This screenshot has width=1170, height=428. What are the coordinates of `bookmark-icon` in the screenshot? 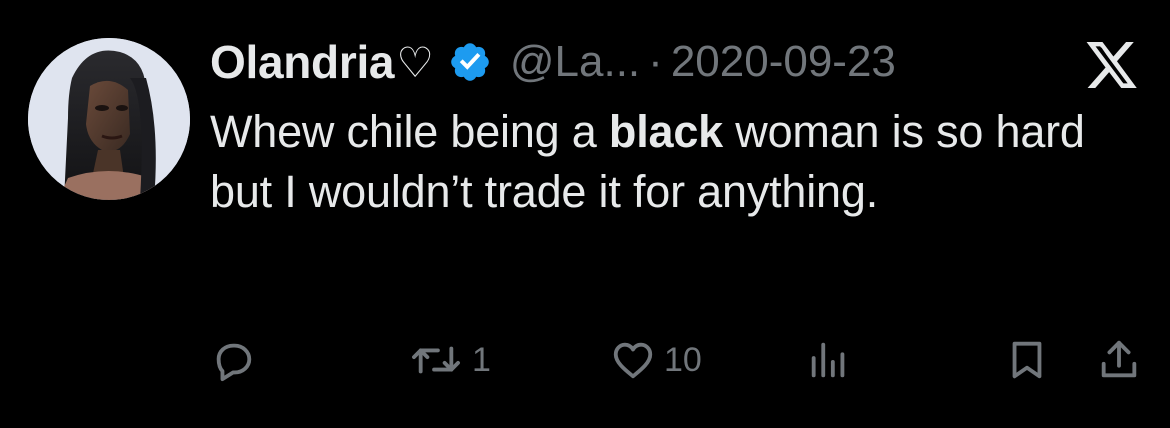 It's located at (1027, 360).